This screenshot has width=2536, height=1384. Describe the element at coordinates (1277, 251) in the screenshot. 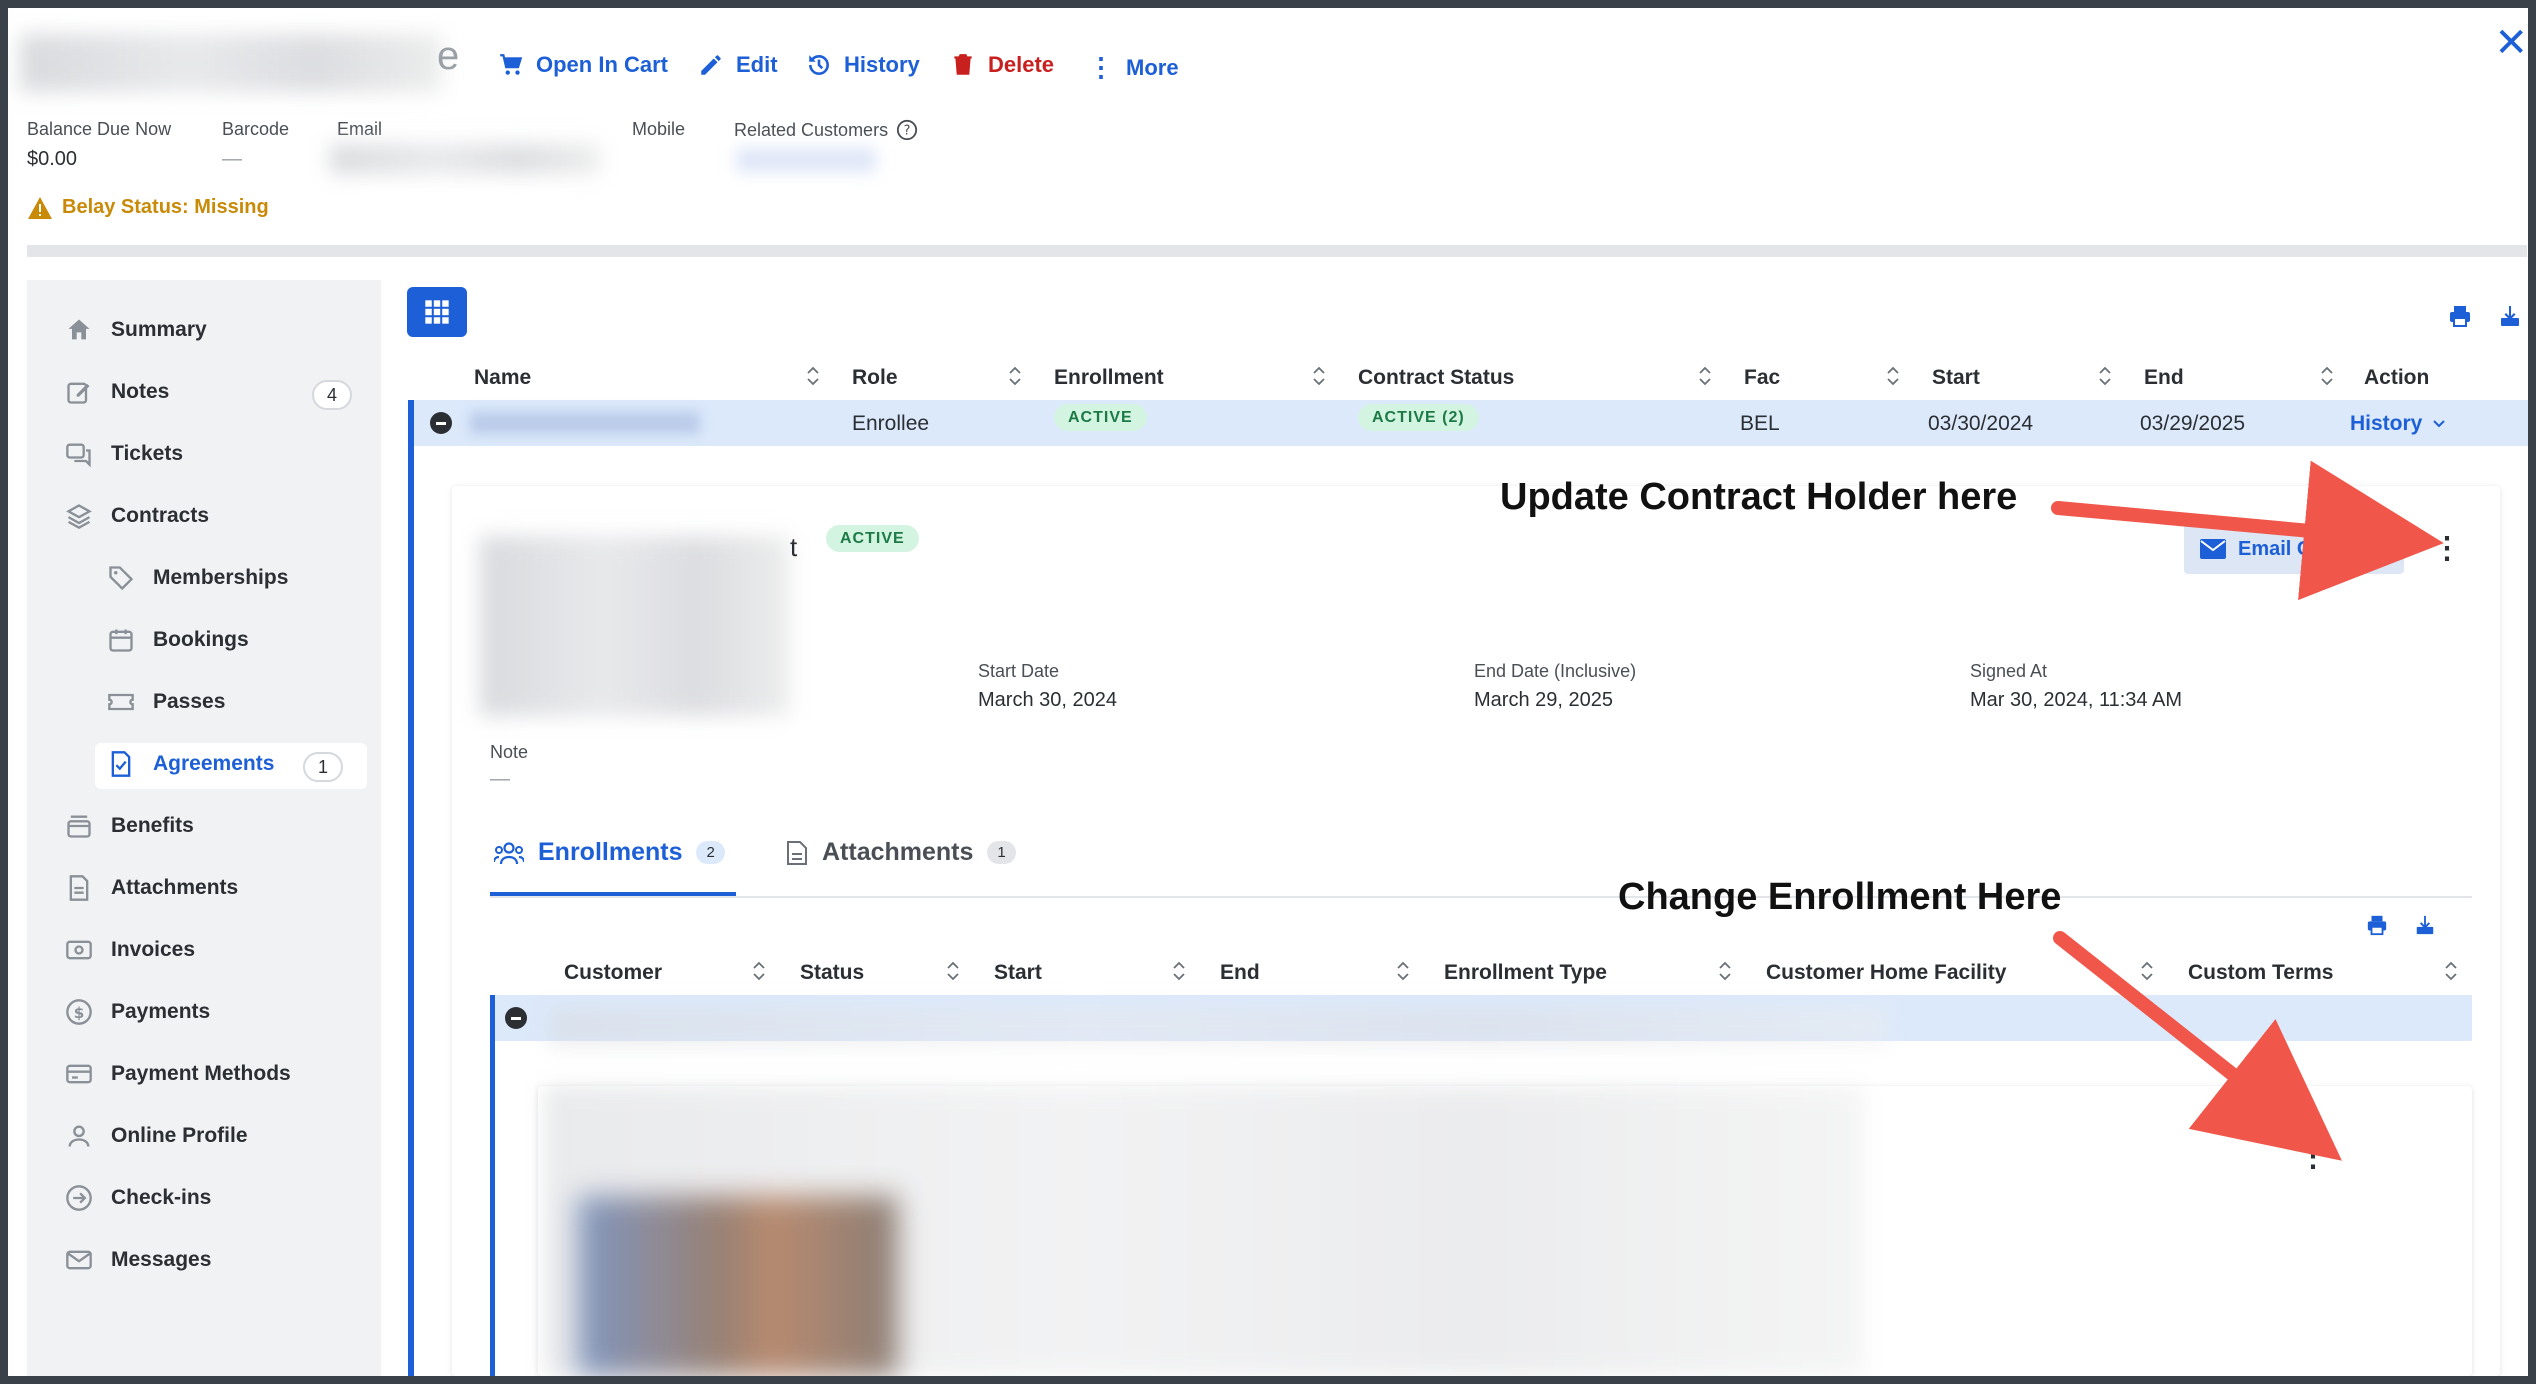

I see `header-divider` at that location.